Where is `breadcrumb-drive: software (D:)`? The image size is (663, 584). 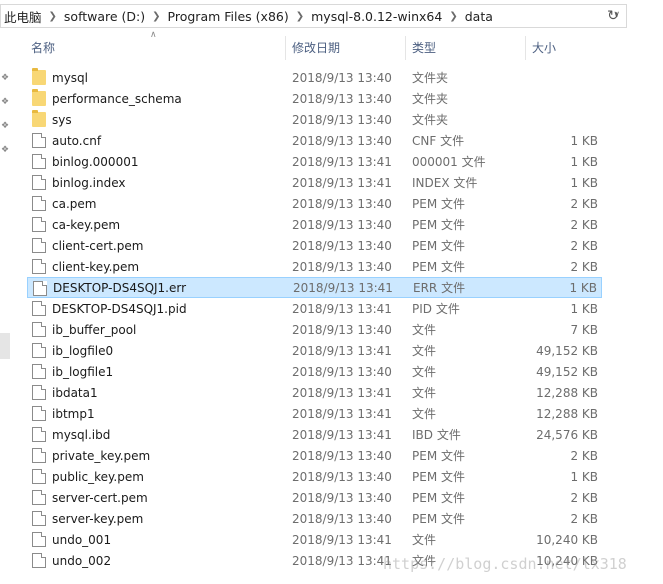 breadcrumb-drive: software (D:) is located at coordinates (104, 16).